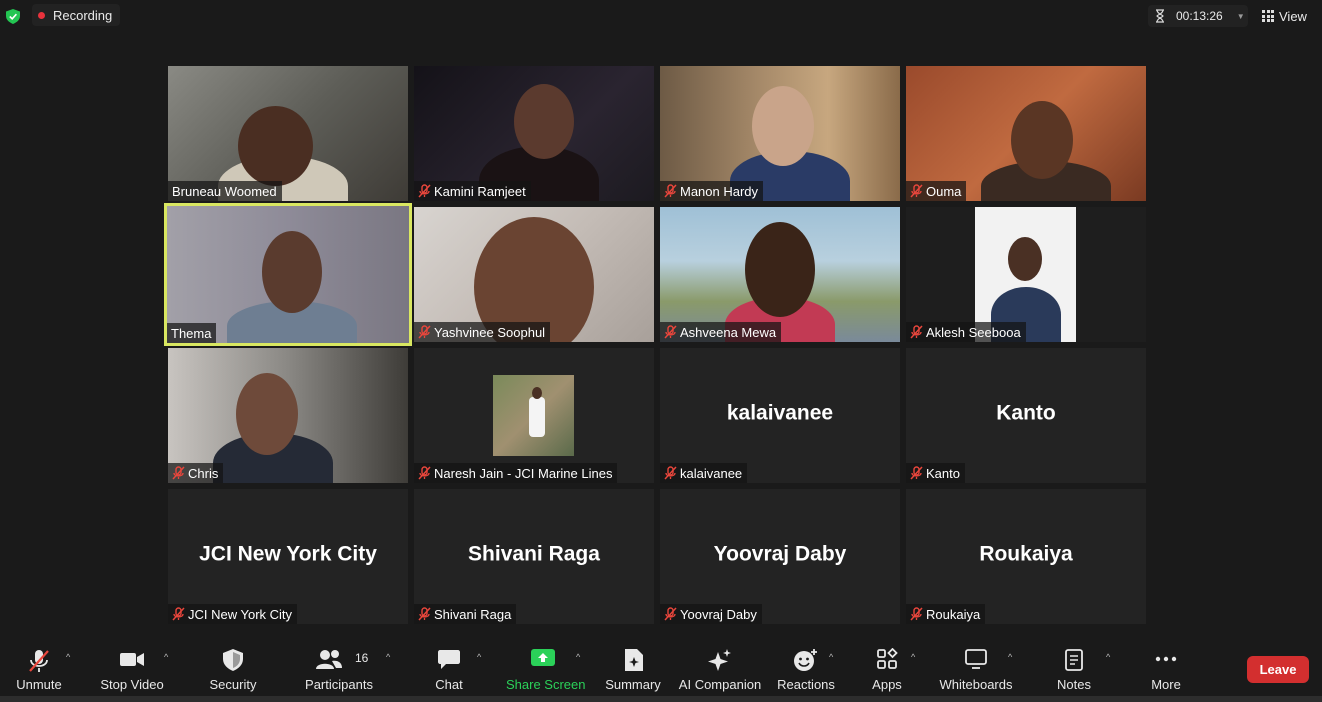 Image resolution: width=1322 pixels, height=702 pixels. Describe the element at coordinates (523, 473) in the screenshot. I see `participant-name: Naresh Jain - JCI Marine Lines` at that location.